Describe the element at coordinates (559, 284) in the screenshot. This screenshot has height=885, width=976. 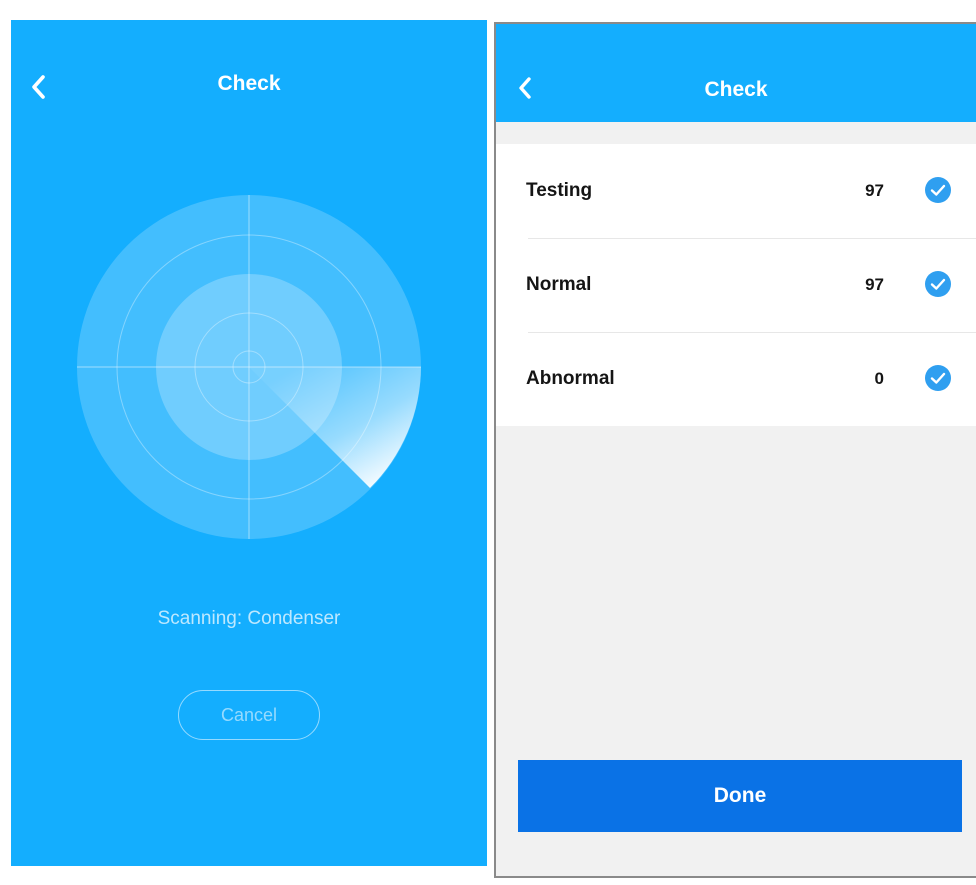
I see `row-label: Normal` at that location.